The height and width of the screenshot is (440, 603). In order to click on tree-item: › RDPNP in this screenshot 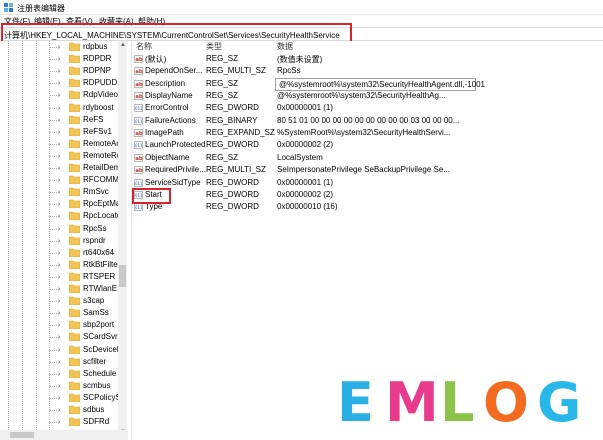, I will do `click(64, 71)`.